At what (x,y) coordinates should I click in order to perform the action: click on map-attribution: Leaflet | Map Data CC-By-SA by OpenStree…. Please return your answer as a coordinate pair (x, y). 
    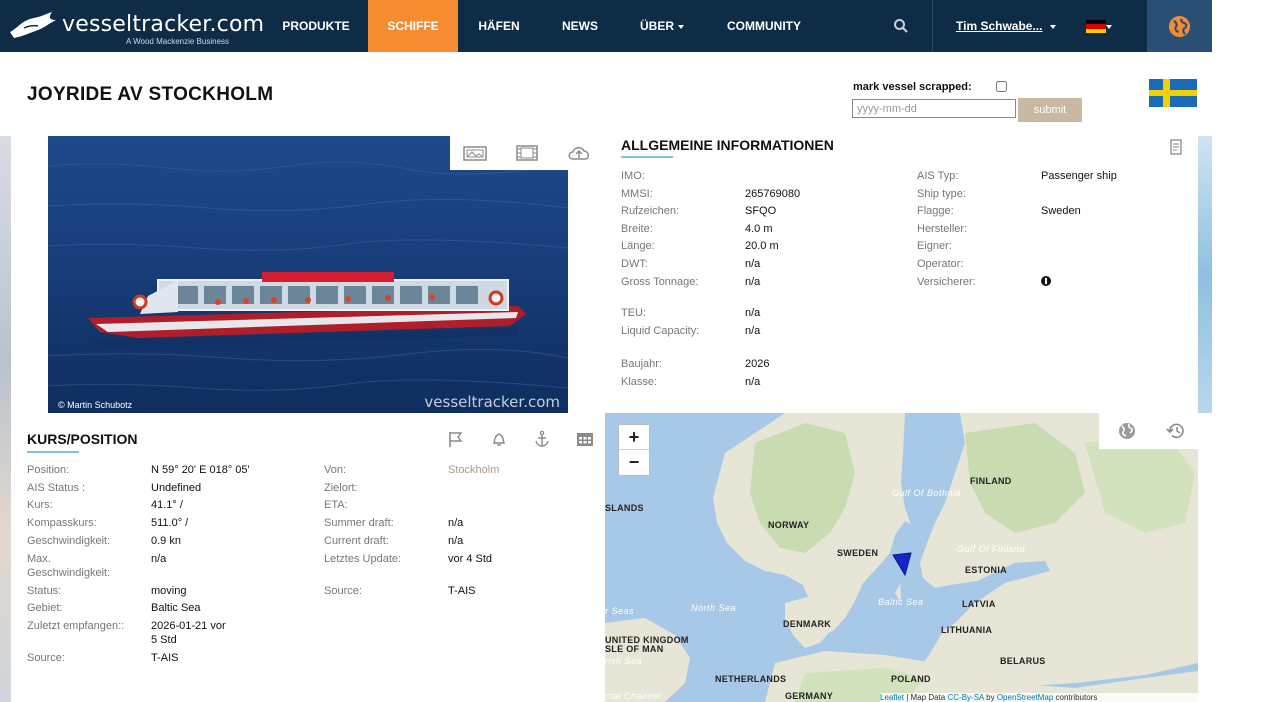
    Looking at the image, I should click on (1039, 697).